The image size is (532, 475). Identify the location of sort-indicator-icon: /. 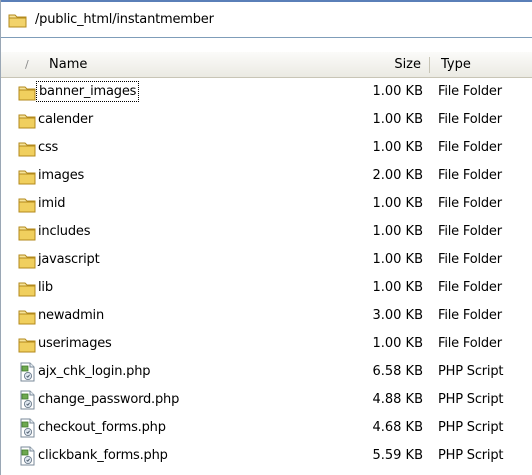
(27, 64).